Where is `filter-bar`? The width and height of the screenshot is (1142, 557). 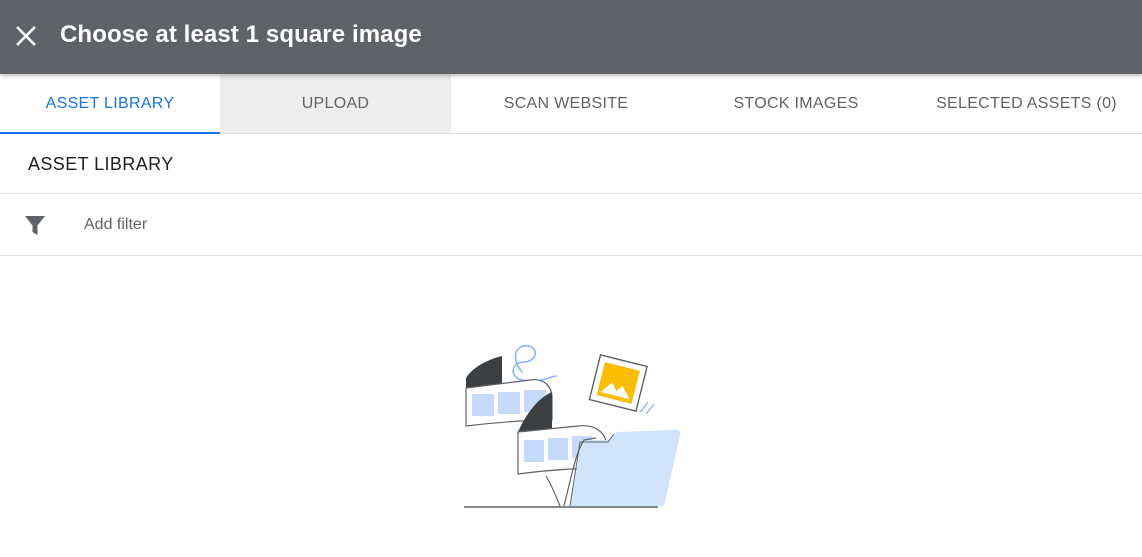
filter-bar is located at coordinates (571, 225).